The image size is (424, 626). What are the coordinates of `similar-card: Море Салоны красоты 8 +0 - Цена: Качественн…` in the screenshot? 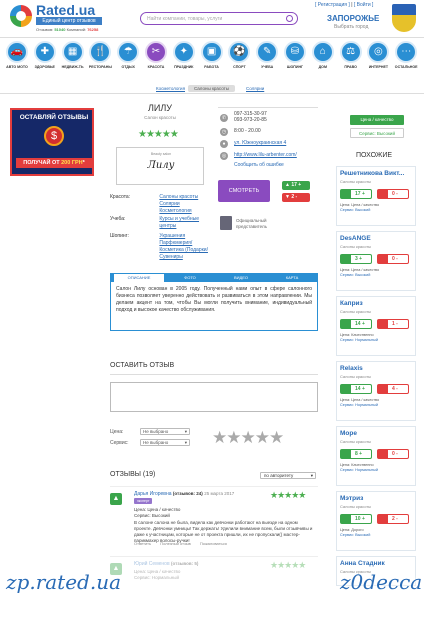 It's located at (376, 456).